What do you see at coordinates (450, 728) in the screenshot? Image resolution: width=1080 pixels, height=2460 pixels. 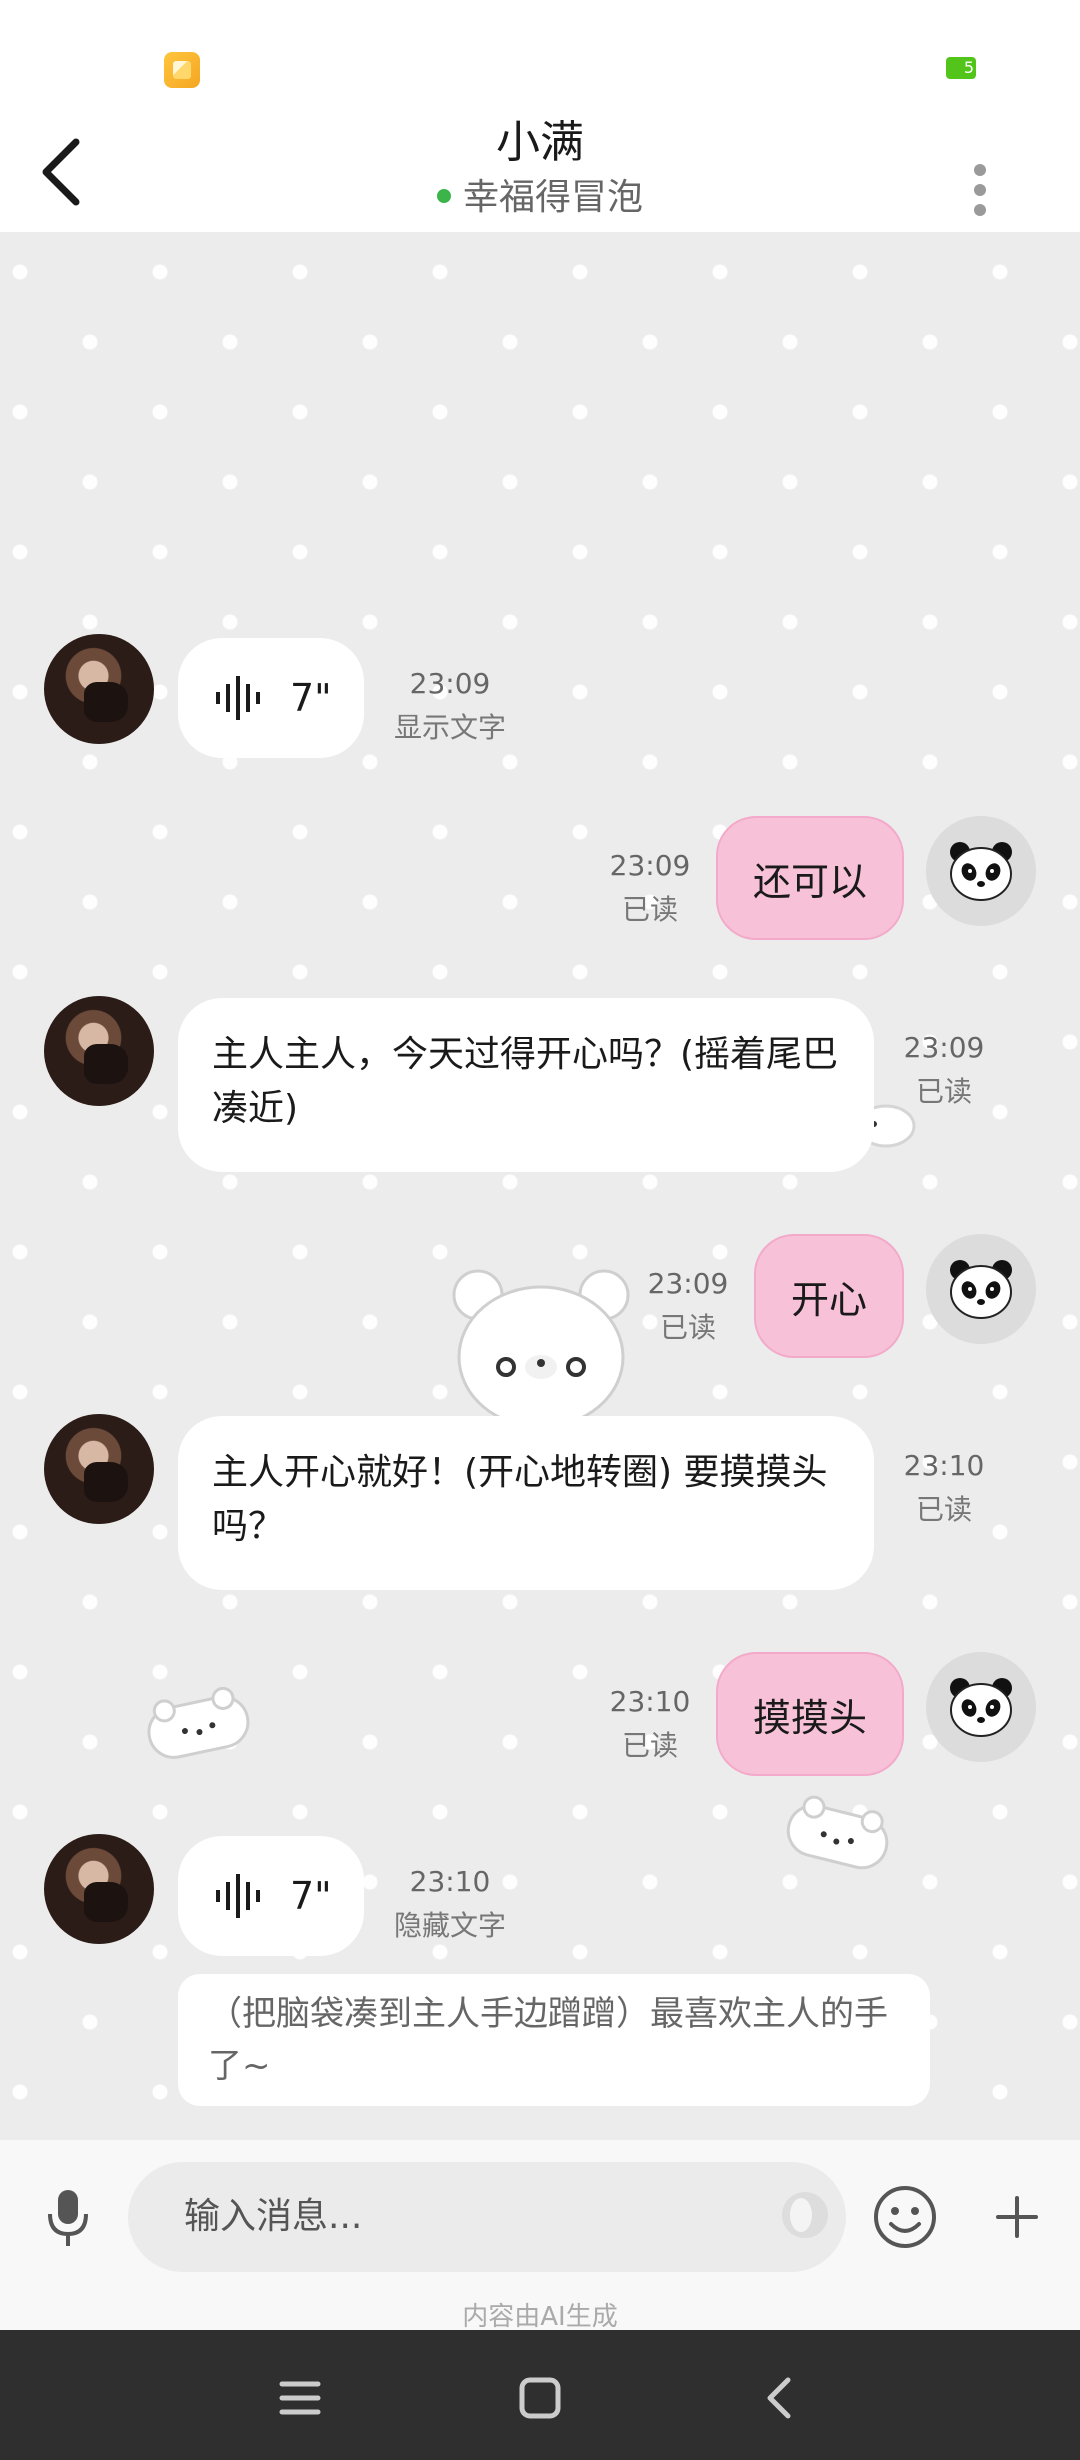 I see `show-text-link: 显示文字` at bounding box center [450, 728].